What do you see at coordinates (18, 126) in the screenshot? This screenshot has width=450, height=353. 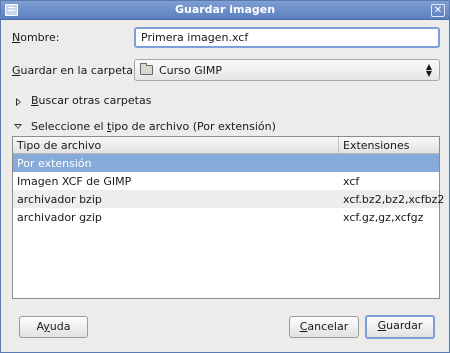 I see `expand-down-icon` at bounding box center [18, 126].